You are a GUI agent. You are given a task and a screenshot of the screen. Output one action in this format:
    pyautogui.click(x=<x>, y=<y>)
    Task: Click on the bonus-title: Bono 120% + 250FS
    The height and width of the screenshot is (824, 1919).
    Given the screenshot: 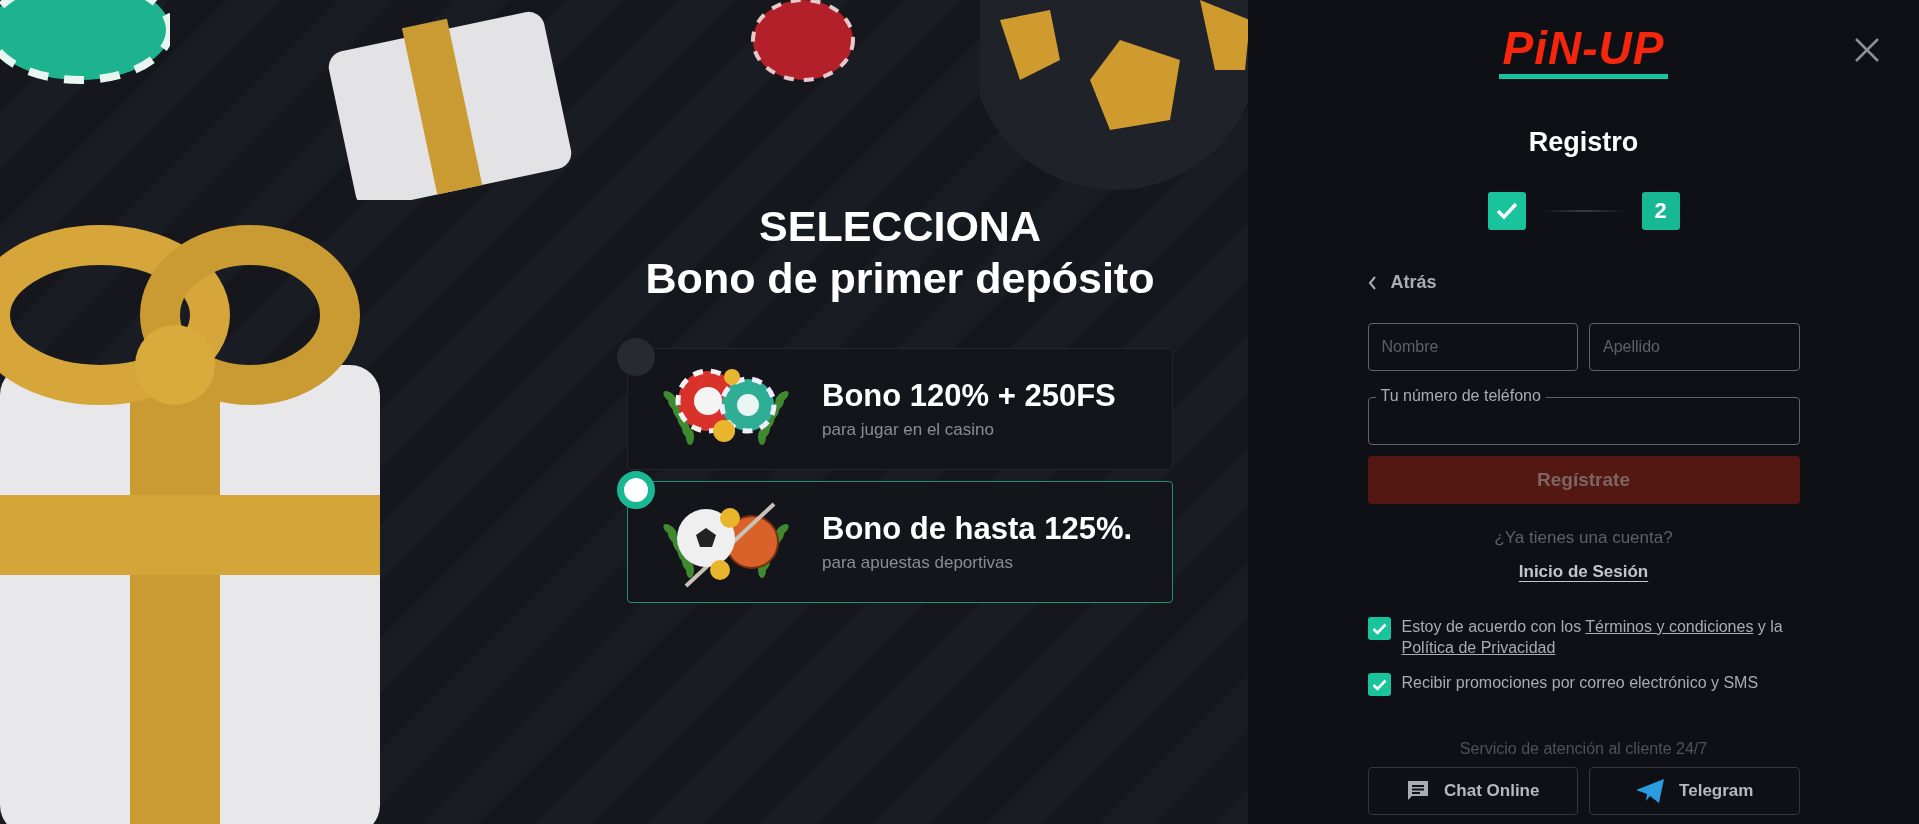 What is the action you would take?
    pyautogui.click(x=969, y=396)
    